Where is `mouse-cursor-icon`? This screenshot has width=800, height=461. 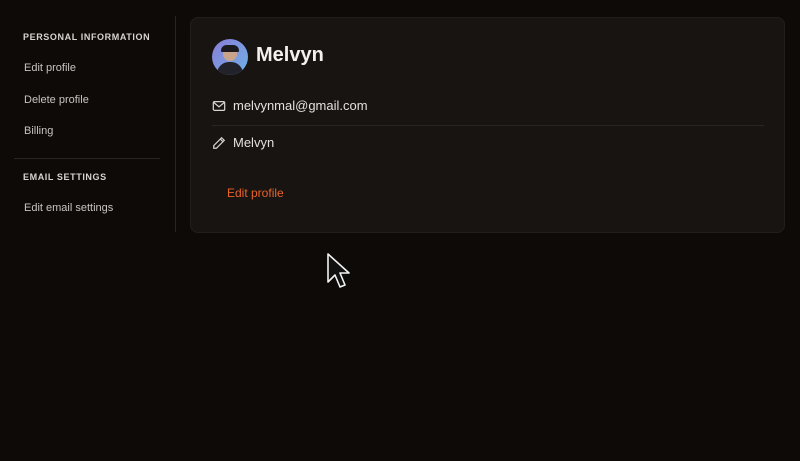
mouse-cursor-icon is located at coordinates (338, 270).